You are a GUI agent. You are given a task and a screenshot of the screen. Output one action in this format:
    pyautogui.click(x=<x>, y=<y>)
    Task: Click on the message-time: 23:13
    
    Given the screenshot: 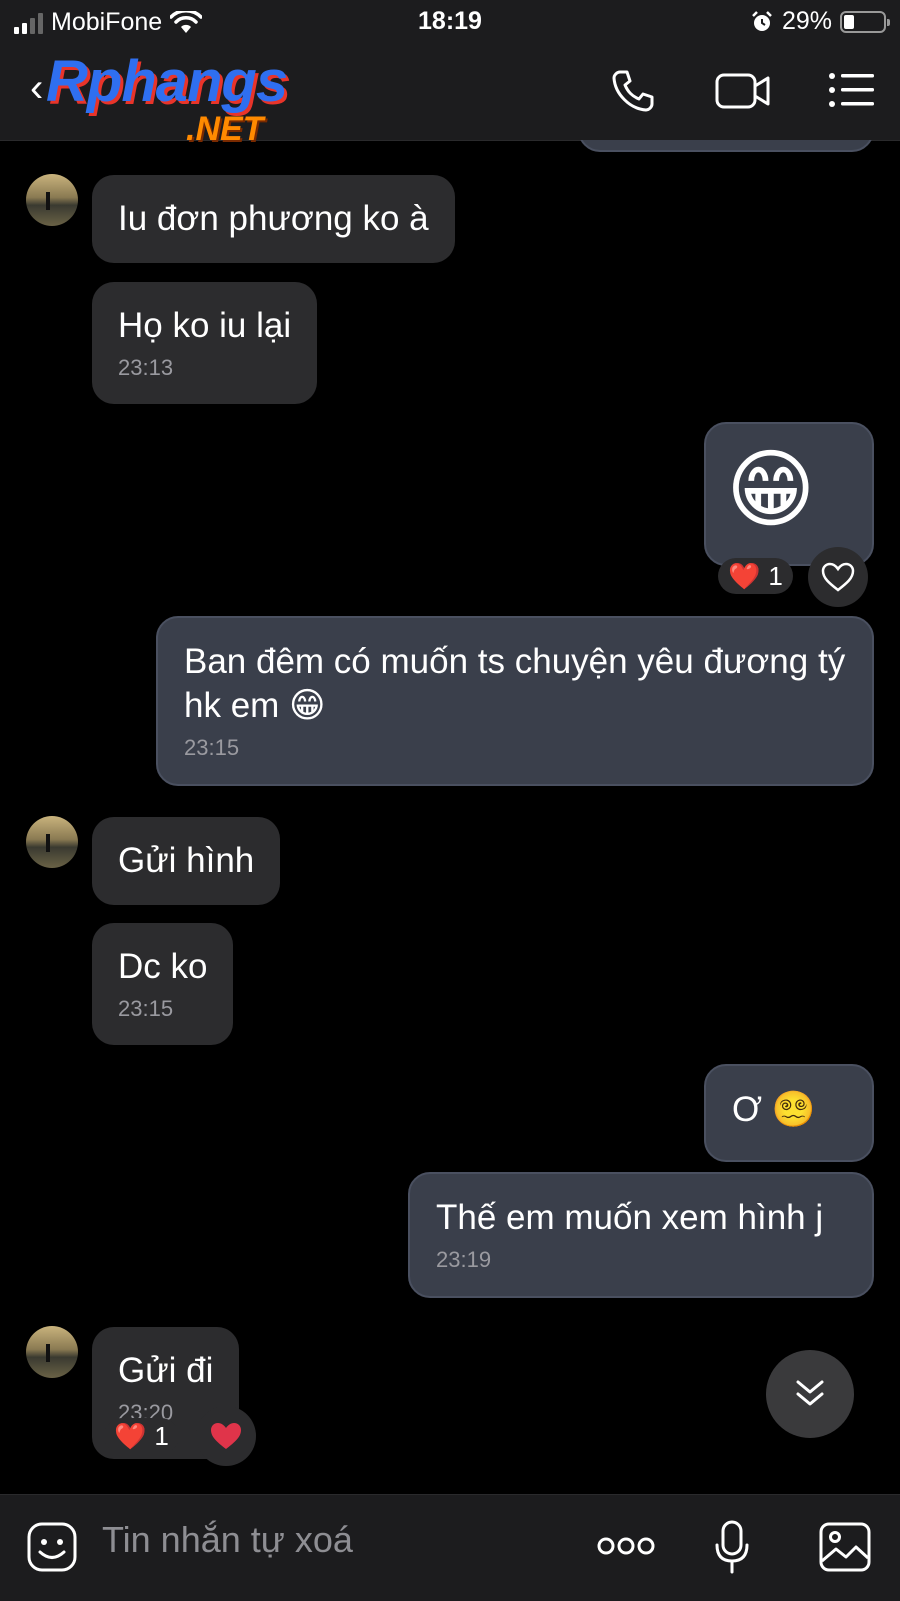 What is the action you would take?
    pyautogui.click(x=146, y=367)
    